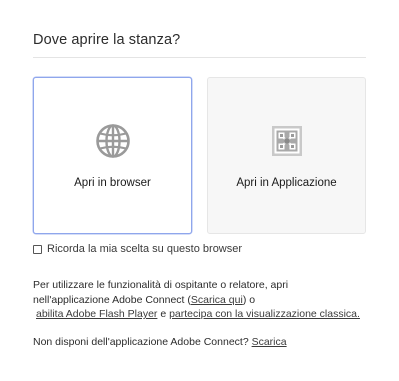  Describe the element at coordinates (107, 40) in the screenshot. I see `dialog-title: Dove aprire la stanza?` at that location.